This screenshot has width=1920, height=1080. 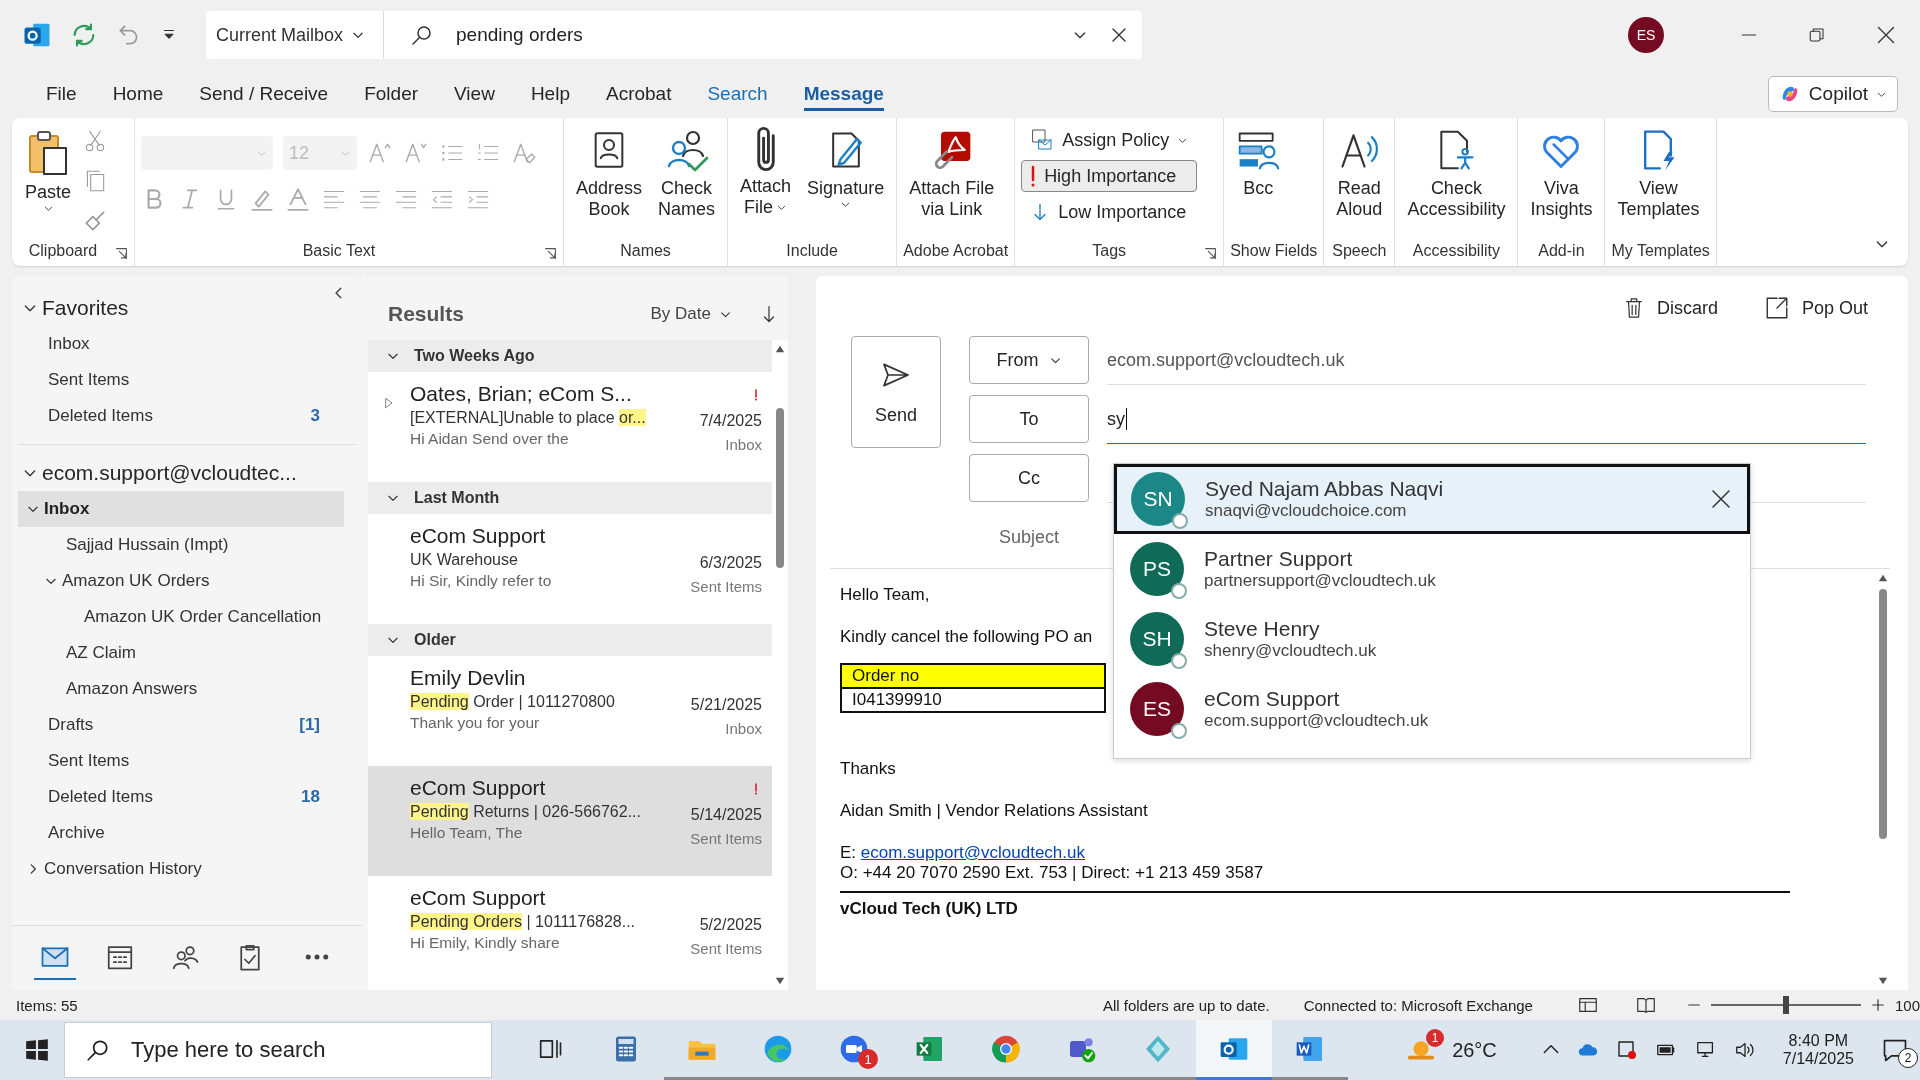 What do you see at coordinates (1486, 419) in the screenshot?
I see `to-field: sy` at bounding box center [1486, 419].